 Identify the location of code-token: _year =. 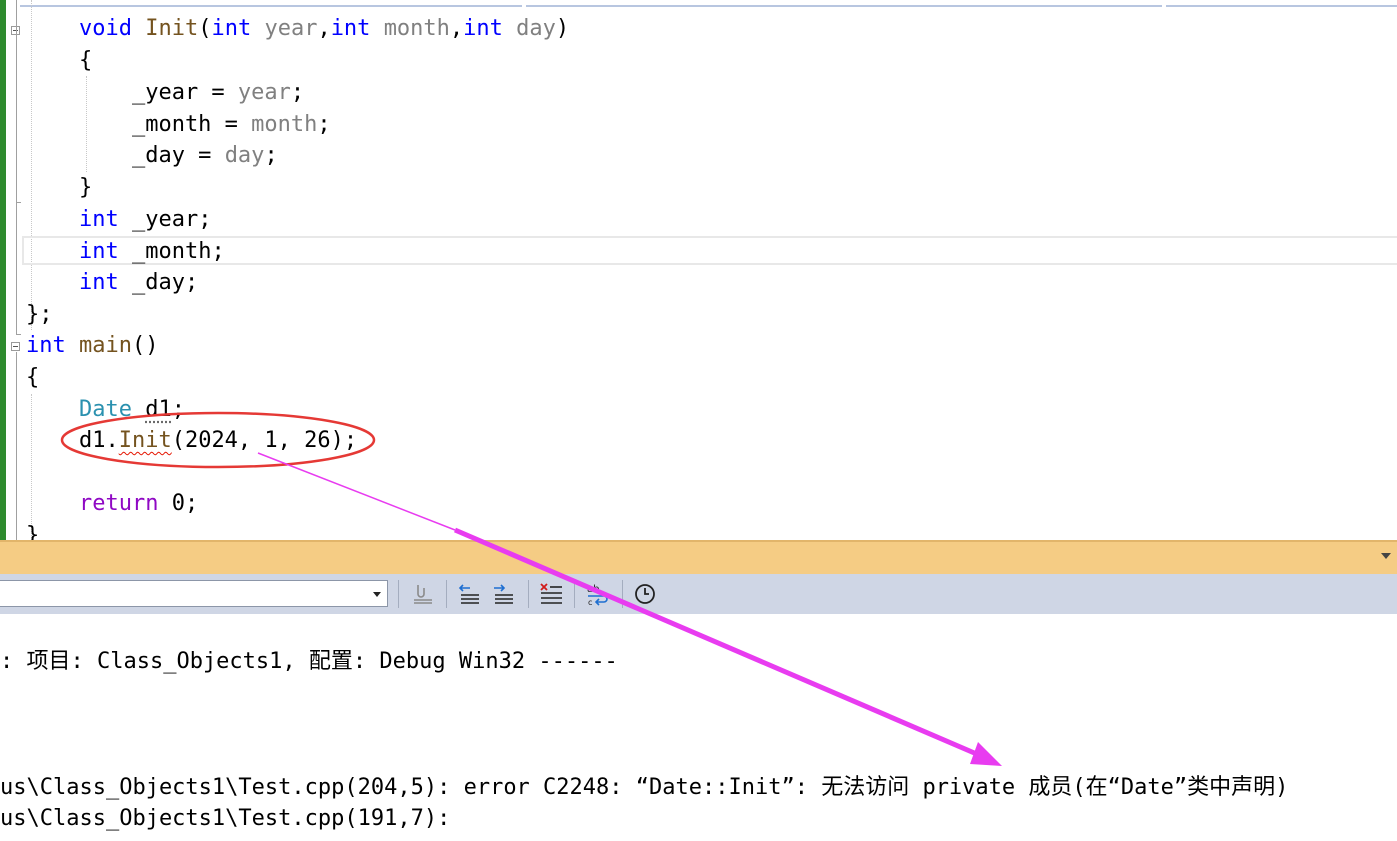
(132, 92).